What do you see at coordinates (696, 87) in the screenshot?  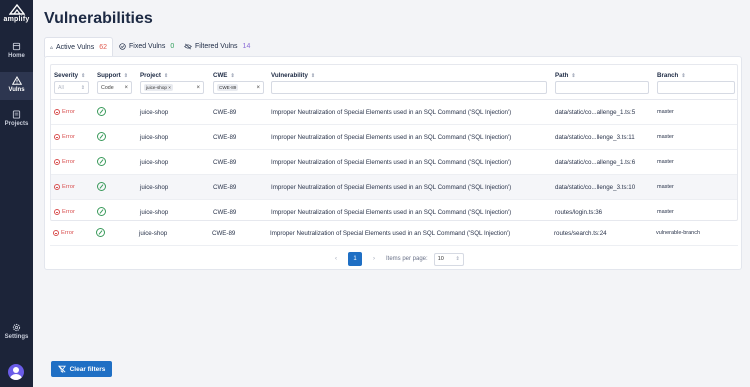 I see `branch-filter` at bounding box center [696, 87].